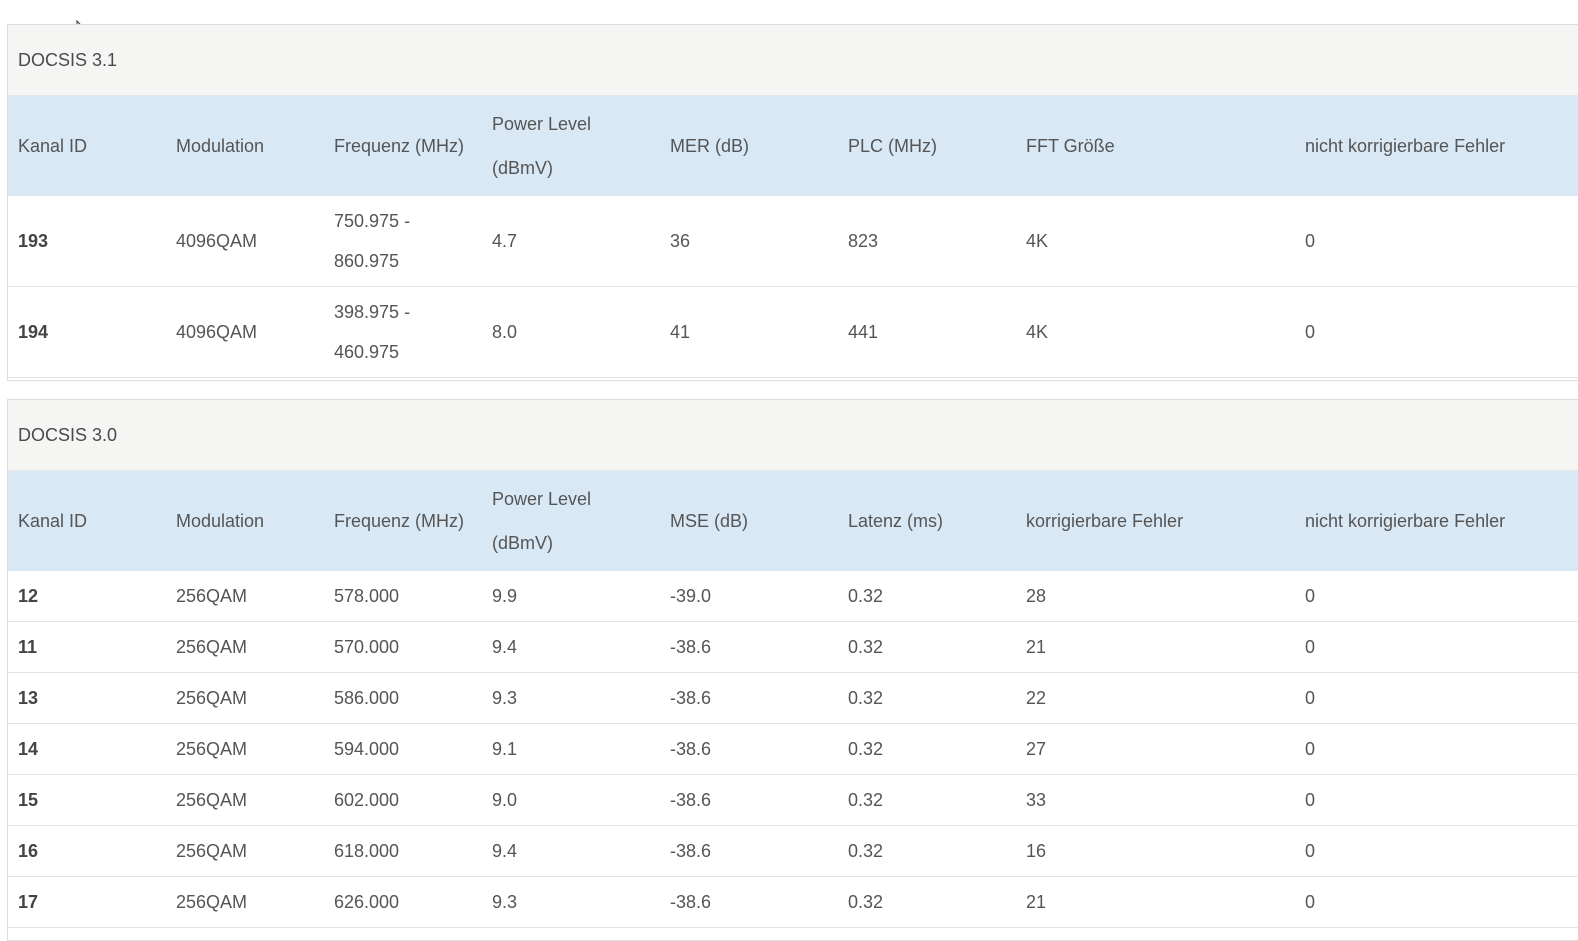 The image size is (1578, 941). Describe the element at coordinates (403, 596) in the screenshot. I see `table-cell: 578.000` at that location.